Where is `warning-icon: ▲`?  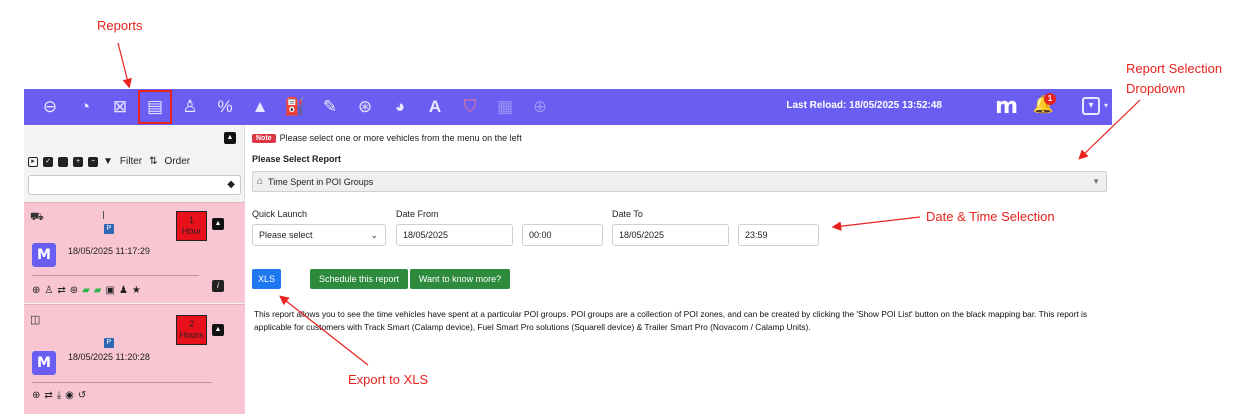
warning-icon: ▲ is located at coordinates (260, 107).